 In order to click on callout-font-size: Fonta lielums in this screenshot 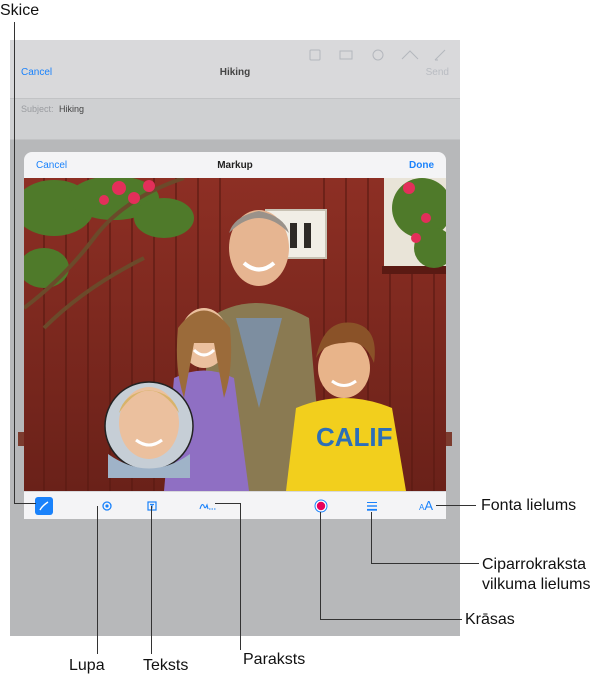, I will do `click(529, 505)`.